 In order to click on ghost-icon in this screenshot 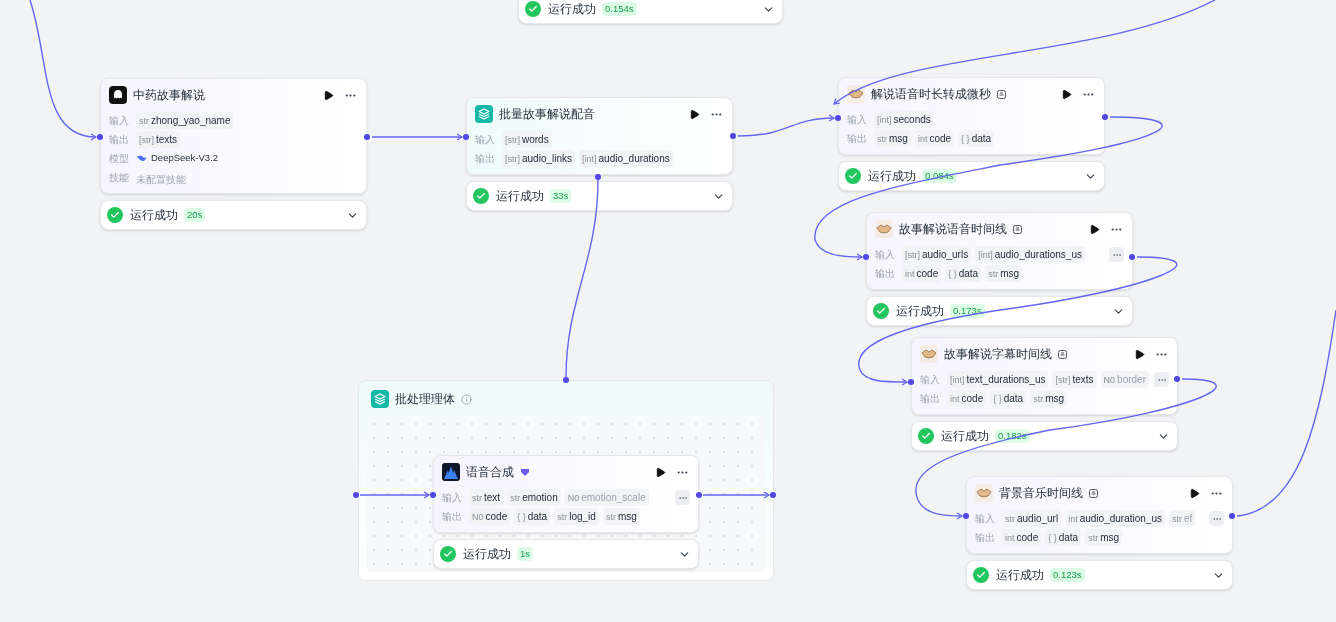, I will do `click(118, 95)`.